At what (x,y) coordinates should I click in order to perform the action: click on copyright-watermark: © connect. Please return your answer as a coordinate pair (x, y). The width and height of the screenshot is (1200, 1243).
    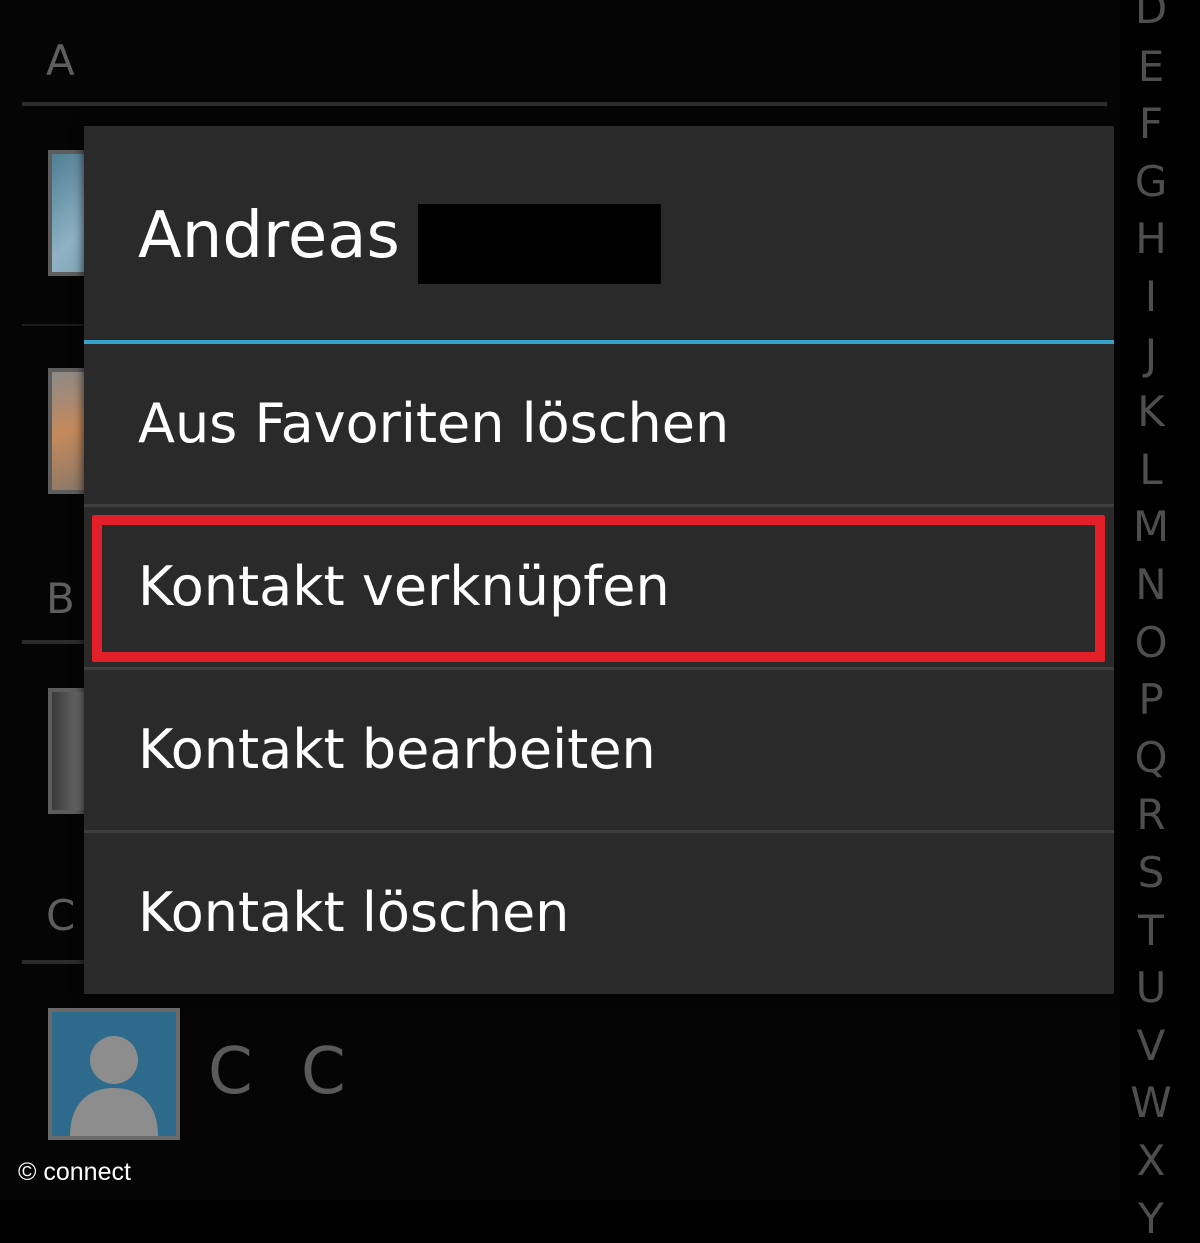
    Looking at the image, I should click on (74, 1172).